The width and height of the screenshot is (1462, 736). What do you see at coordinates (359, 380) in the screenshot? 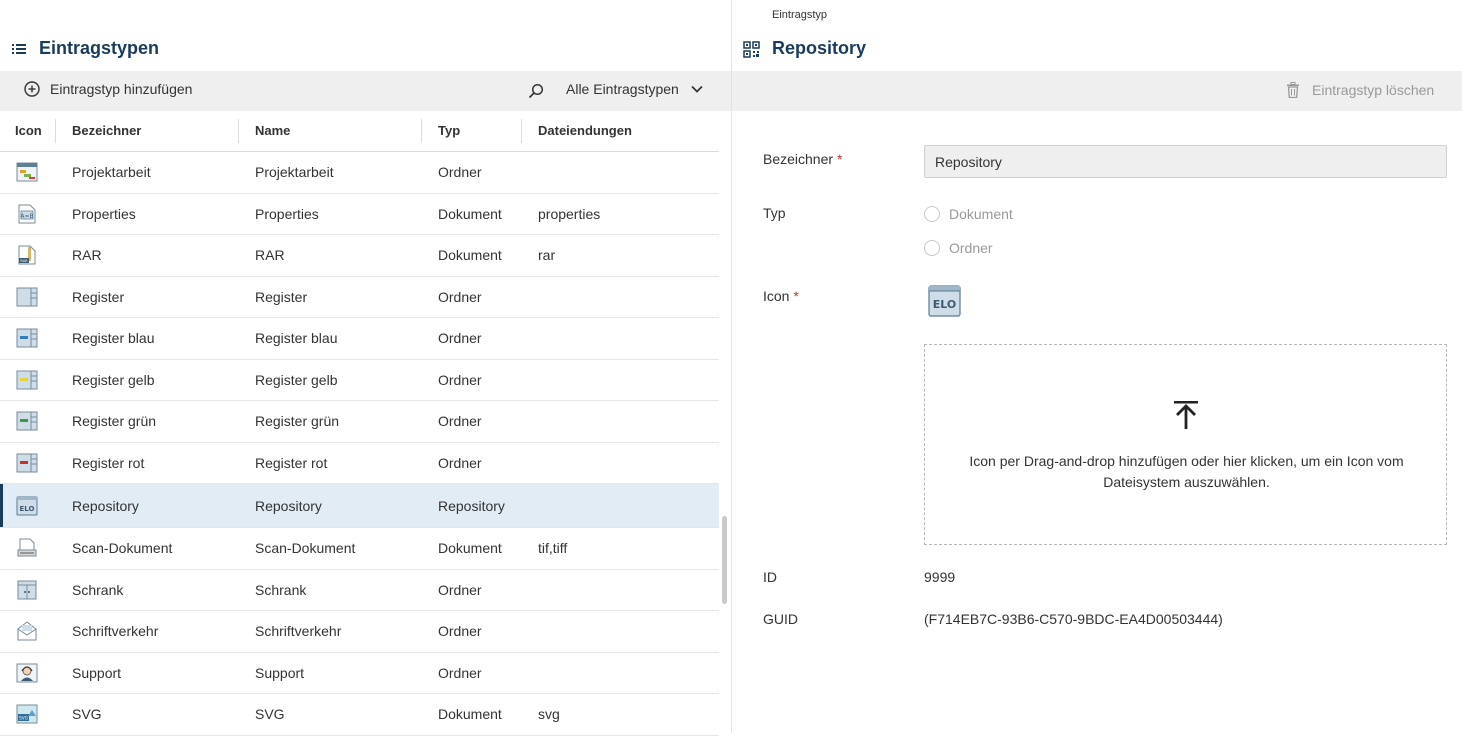
I see `table-row: Register gelb Register gelb Ordner` at bounding box center [359, 380].